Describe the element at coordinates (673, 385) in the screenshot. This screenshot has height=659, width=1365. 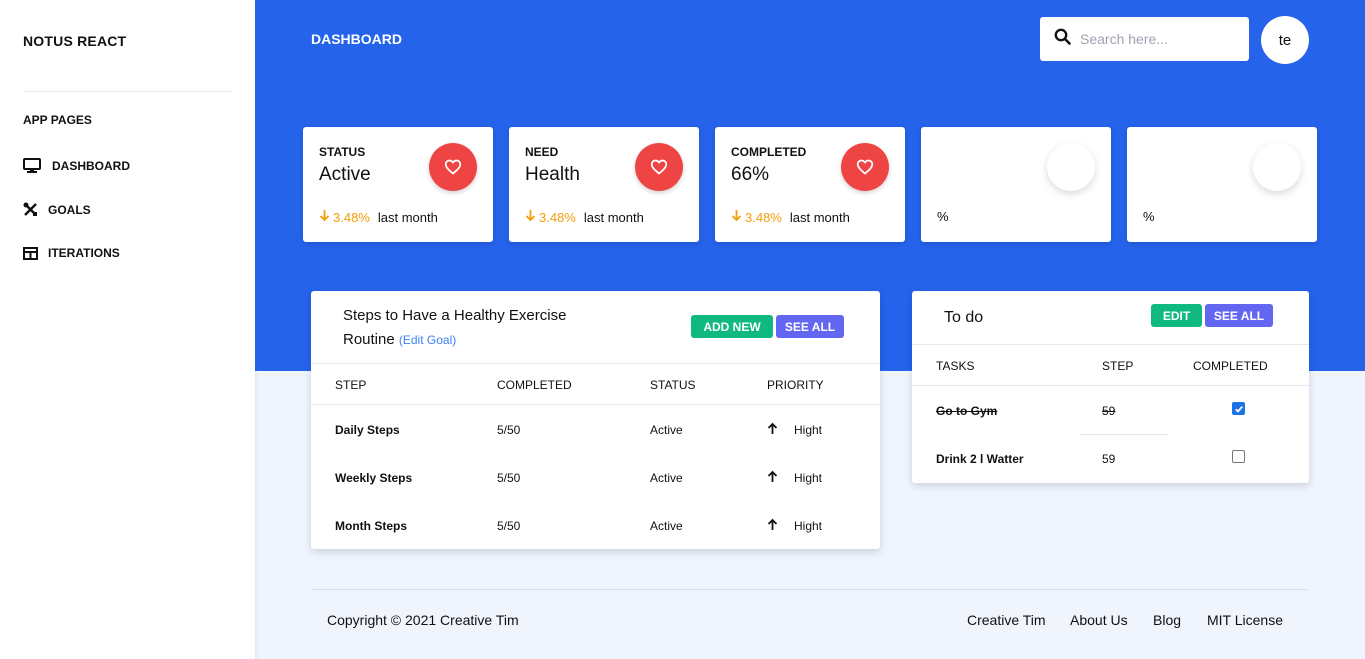
I see `column-header: STATUS` at that location.